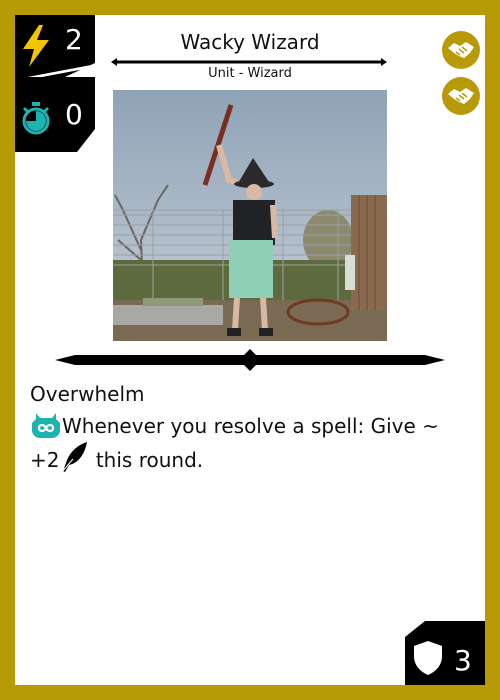  I want to click on ability-text-part2: this round., so click(146, 460).